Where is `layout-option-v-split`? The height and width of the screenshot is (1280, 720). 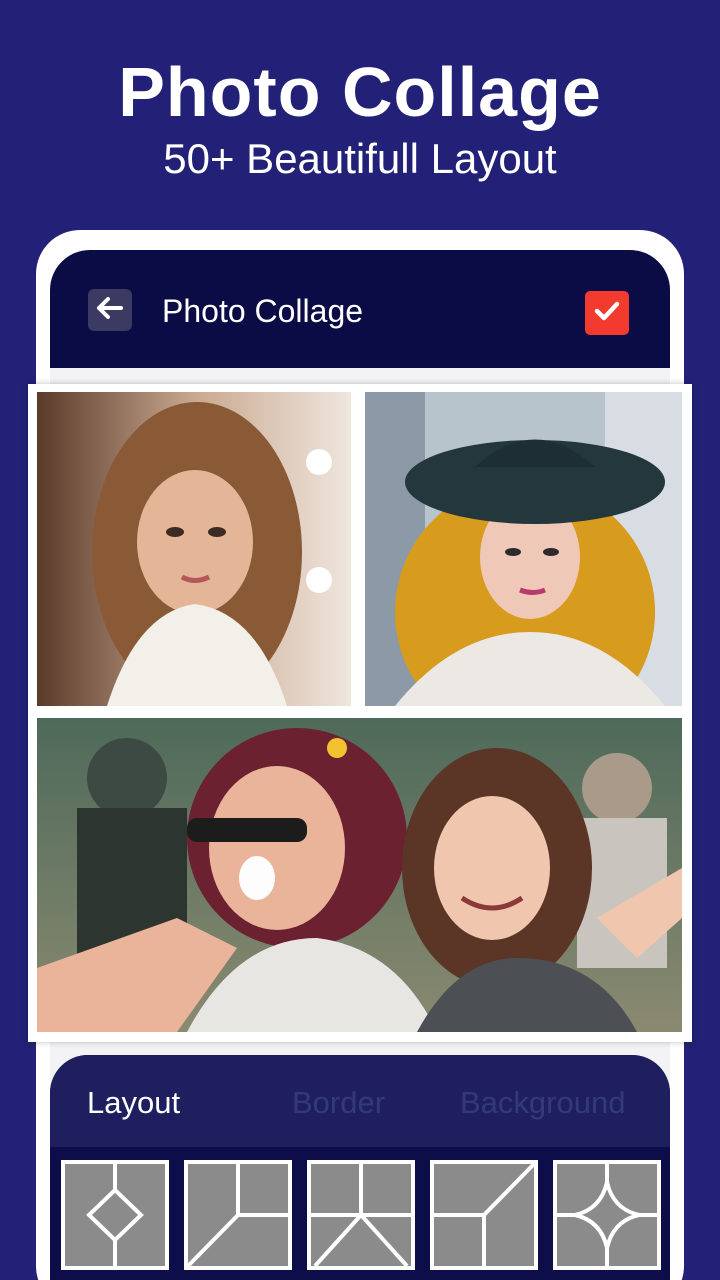 layout-option-v-split is located at coordinates (361, 1215).